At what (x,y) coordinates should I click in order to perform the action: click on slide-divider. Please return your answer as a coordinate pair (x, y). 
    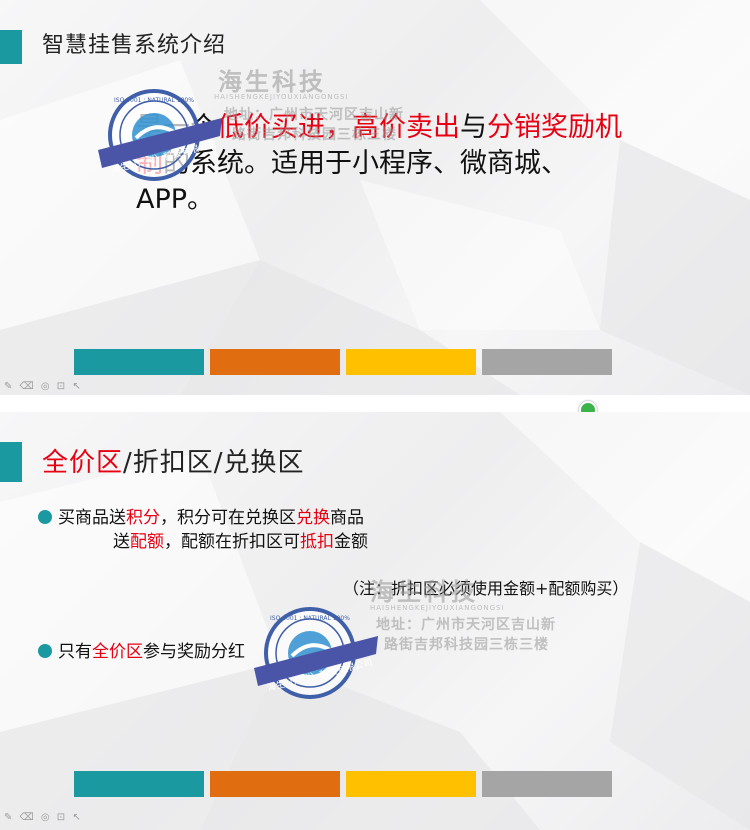
    Looking at the image, I should click on (375, 403).